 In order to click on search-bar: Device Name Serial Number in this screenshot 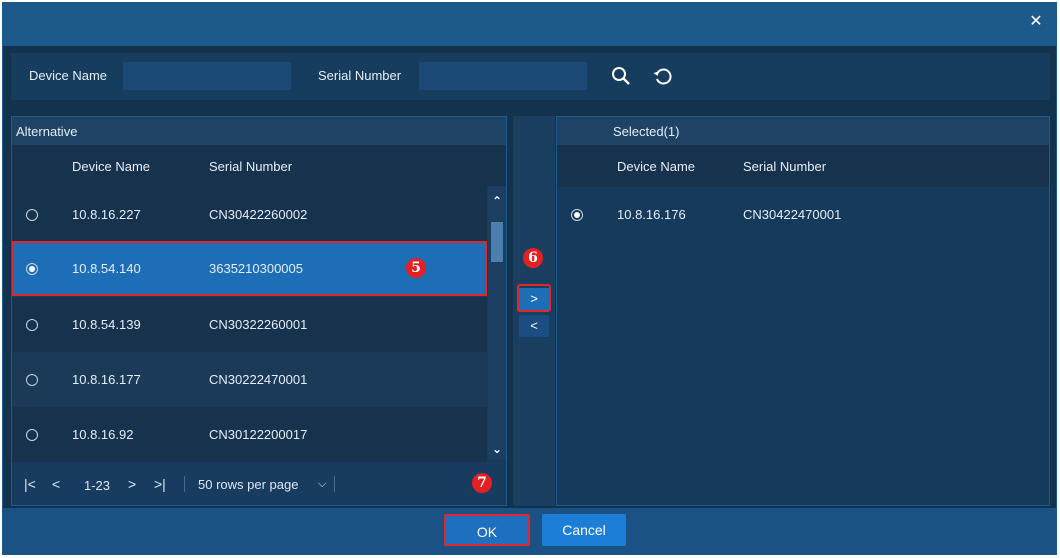, I will do `click(530, 76)`.